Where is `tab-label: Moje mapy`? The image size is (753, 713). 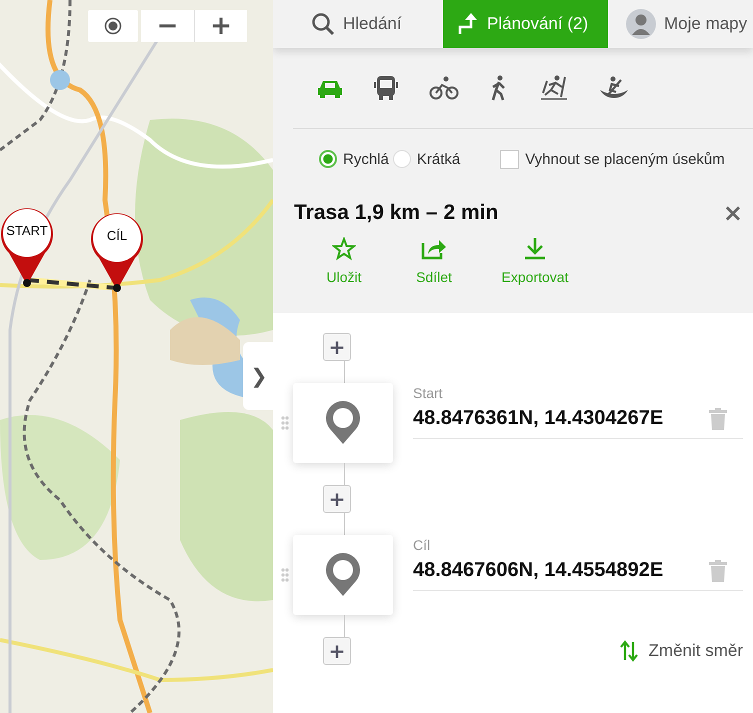
tab-label: Moje mapy is located at coordinates (706, 24).